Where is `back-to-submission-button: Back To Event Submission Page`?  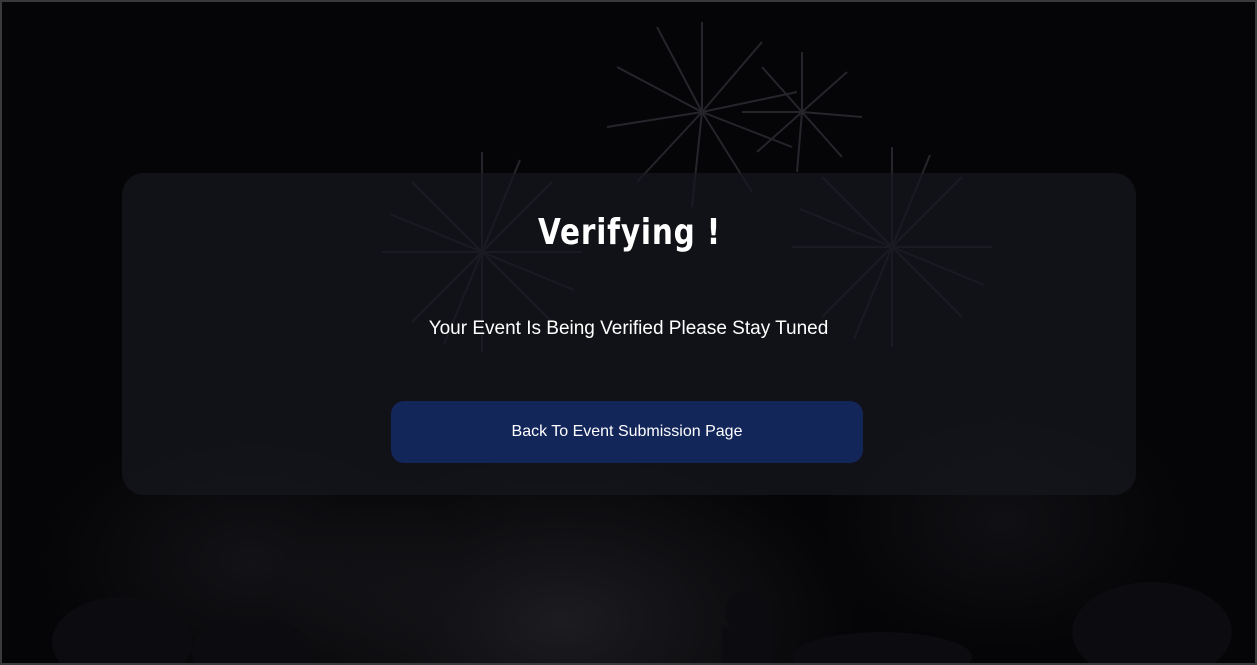 back-to-submission-button: Back To Event Submission Page is located at coordinates (627, 432).